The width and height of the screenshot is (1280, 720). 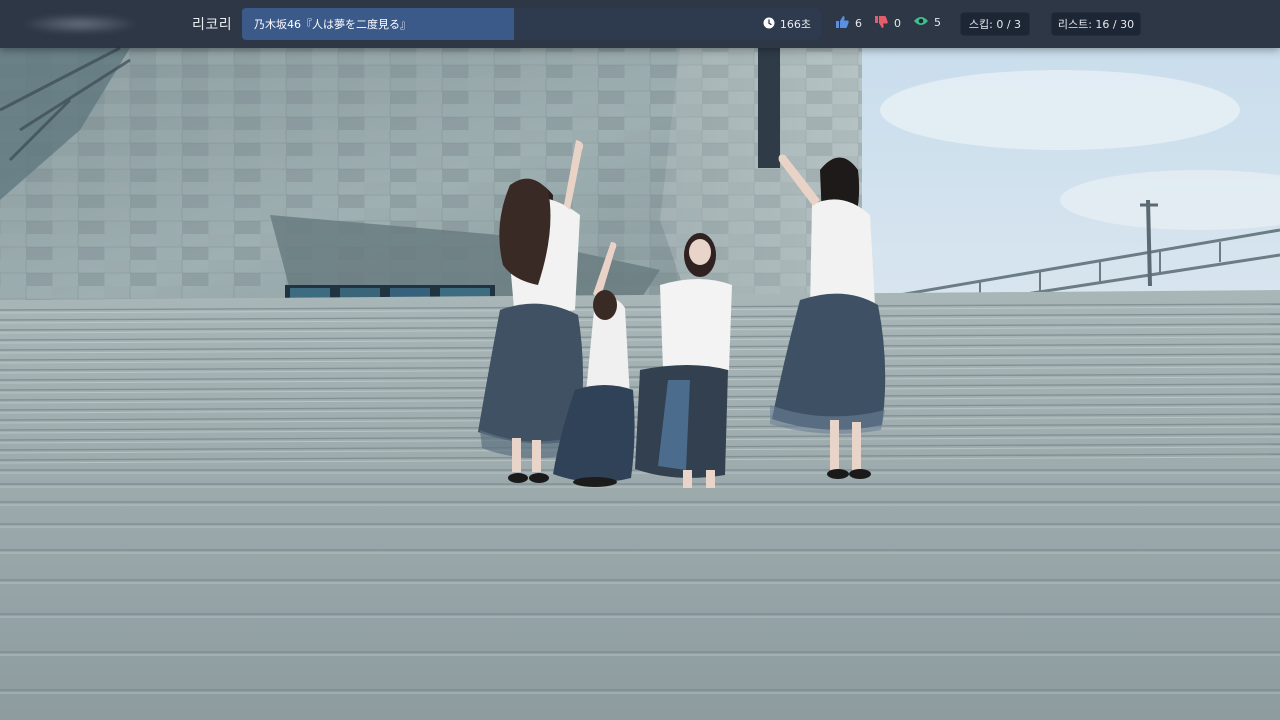 I want to click on brand-name: 리코리, so click(x=212, y=24).